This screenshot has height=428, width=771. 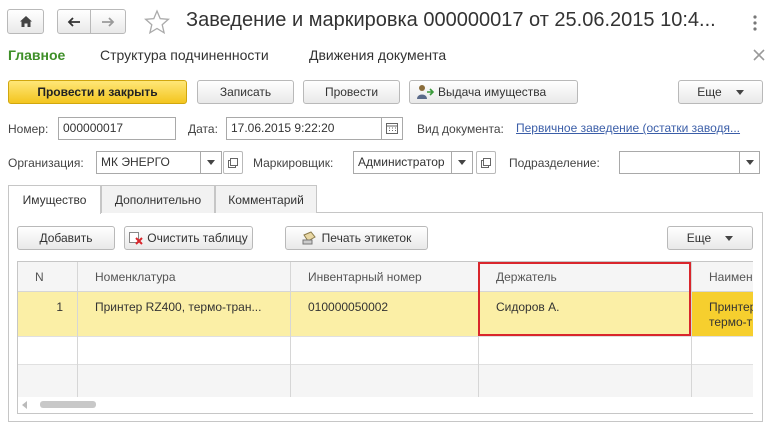 What do you see at coordinates (699, 238) in the screenshot?
I see `table-more-label: Еще` at bounding box center [699, 238].